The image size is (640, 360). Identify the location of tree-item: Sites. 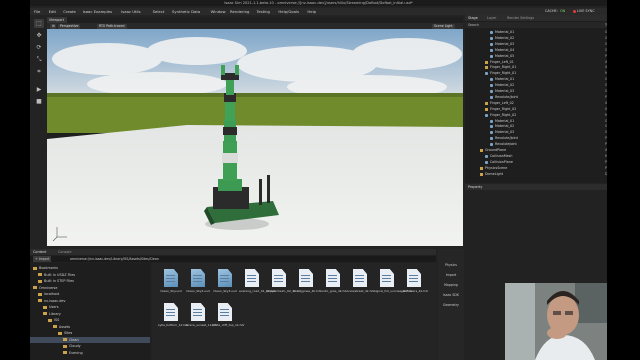
(90, 333).